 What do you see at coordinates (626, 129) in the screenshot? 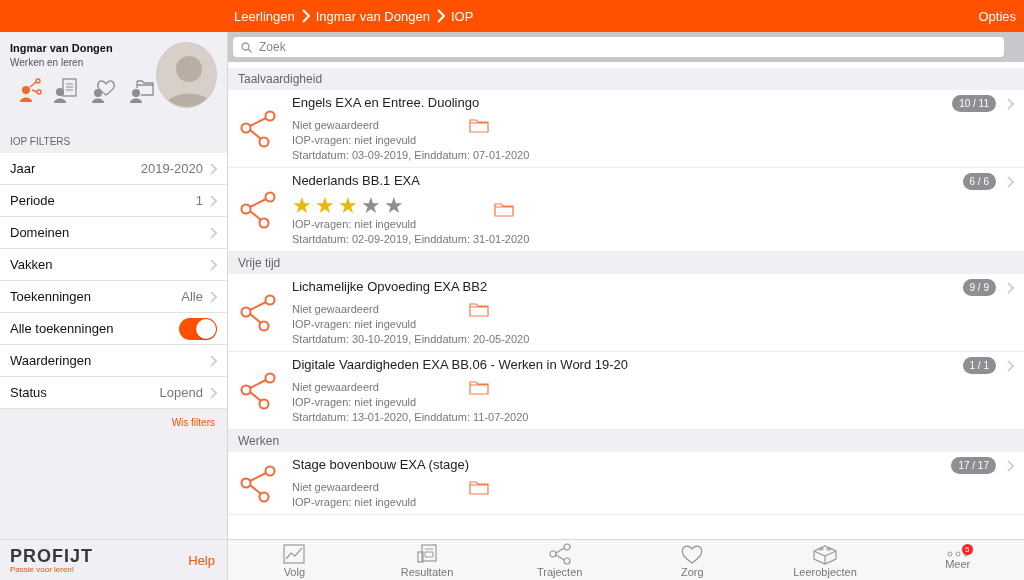
I see `trajectory-item: Engels EXA en Entree. Duolingo Niet gewaardeerd IOP-vragen: niet ingevuld Startdatum: 03-09-2019, Einddatum: 07-01-2020 10 / 11` at bounding box center [626, 129].